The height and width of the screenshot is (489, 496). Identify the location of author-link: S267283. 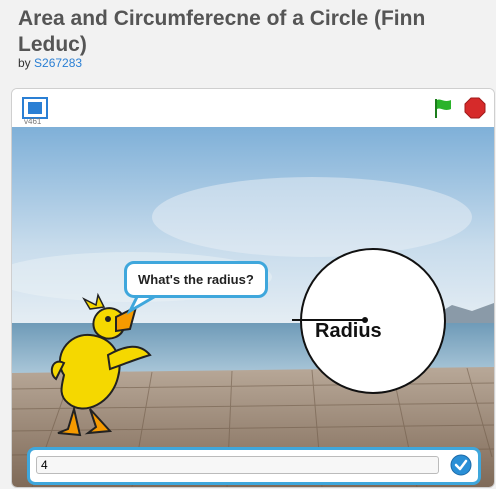
(58, 63).